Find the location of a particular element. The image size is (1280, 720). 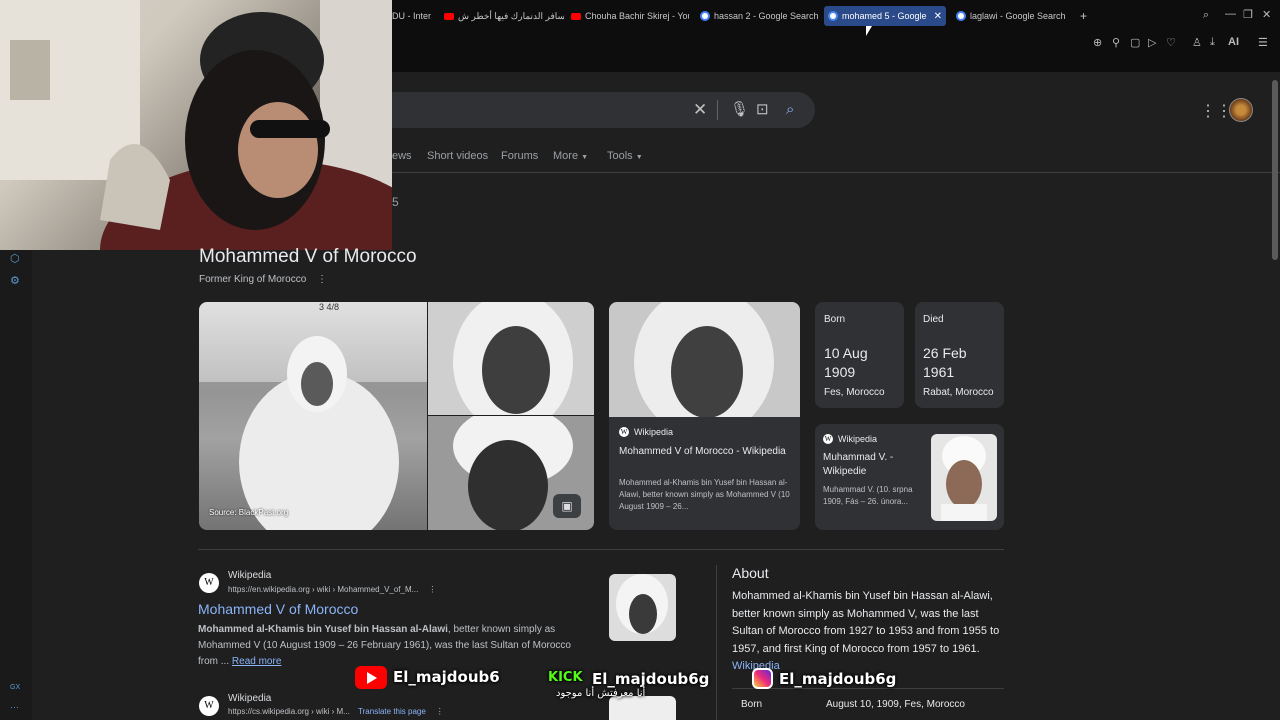

died-label: Died is located at coordinates (933, 319).